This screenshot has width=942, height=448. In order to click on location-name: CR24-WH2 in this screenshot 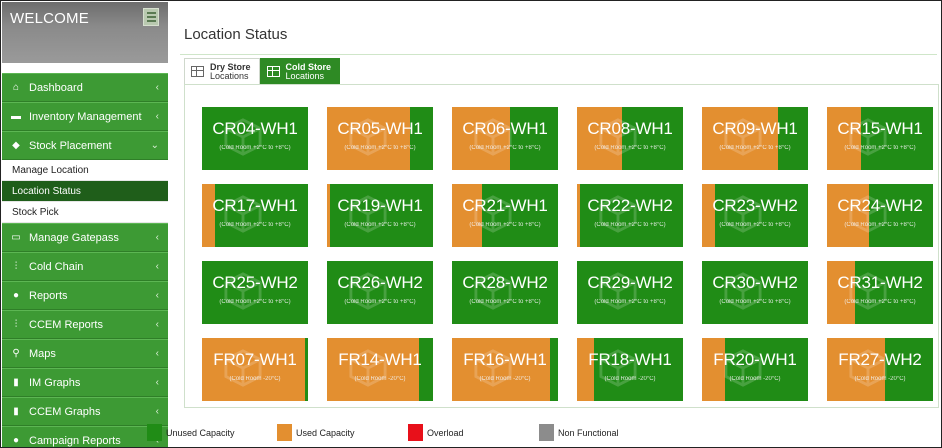, I will do `click(880, 205)`.